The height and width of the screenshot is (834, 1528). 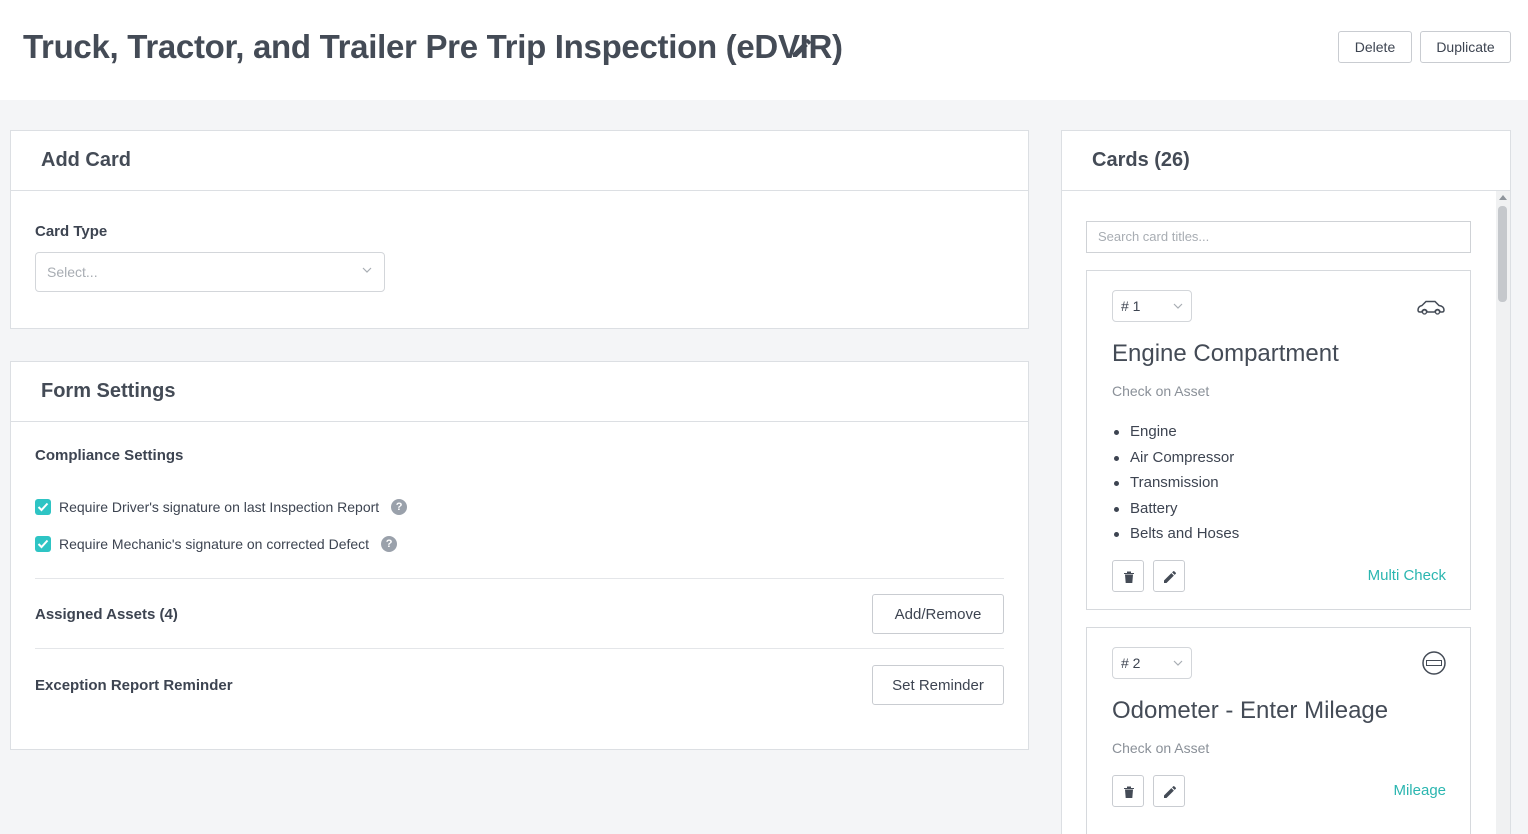 What do you see at coordinates (1152, 663) in the screenshot?
I see `card-number-select: # 2` at bounding box center [1152, 663].